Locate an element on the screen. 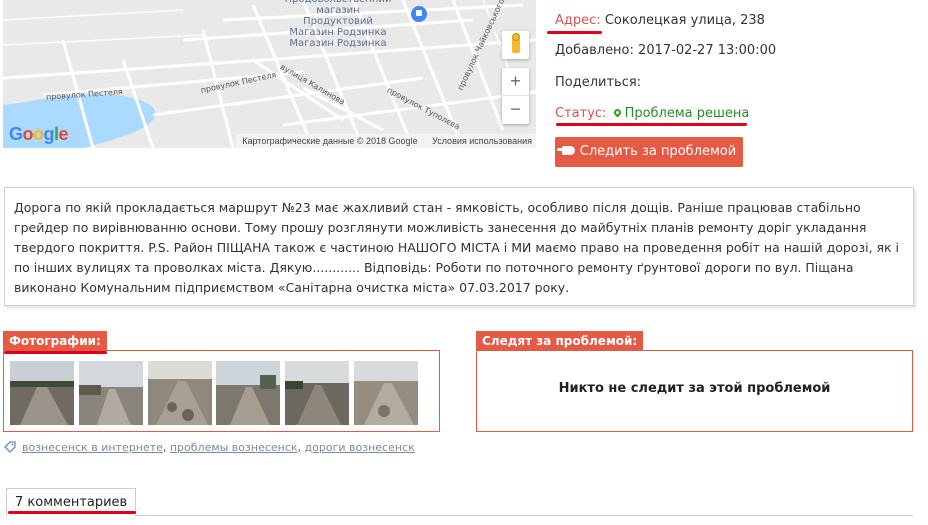  tag-link: дороги вознесенск is located at coordinates (360, 447).